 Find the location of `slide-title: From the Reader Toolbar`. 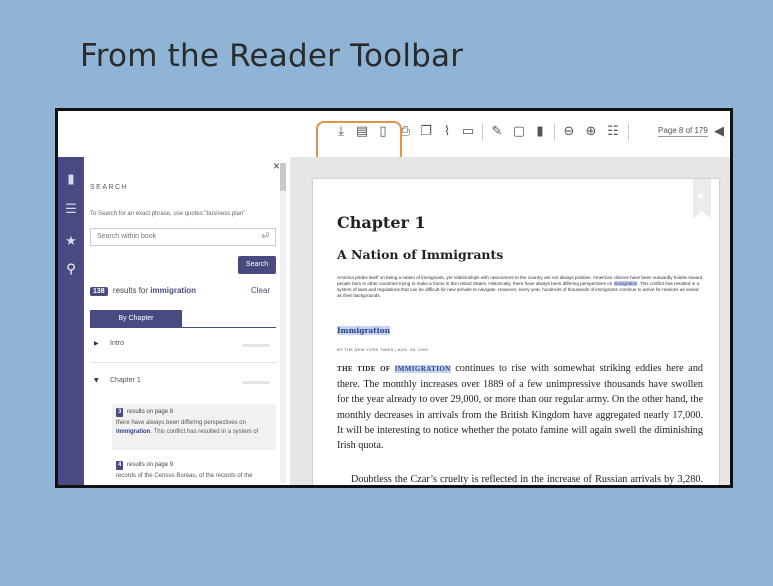

slide-title: From the Reader Toolbar is located at coordinates (272, 56).